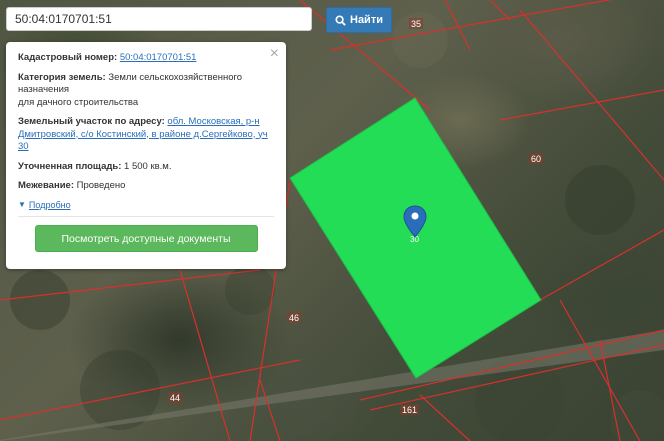 This screenshot has height=441, width=664. I want to click on cadastral-label: Кадастровый номер:, so click(68, 57).